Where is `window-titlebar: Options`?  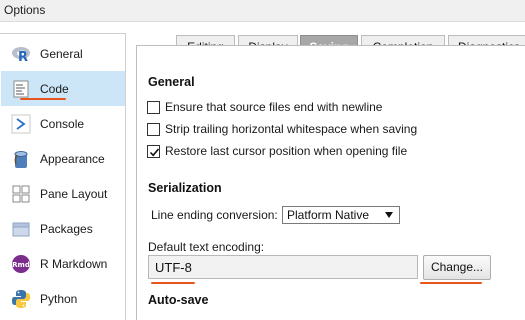 window-titlebar: Options is located at coordinates (262, 11).